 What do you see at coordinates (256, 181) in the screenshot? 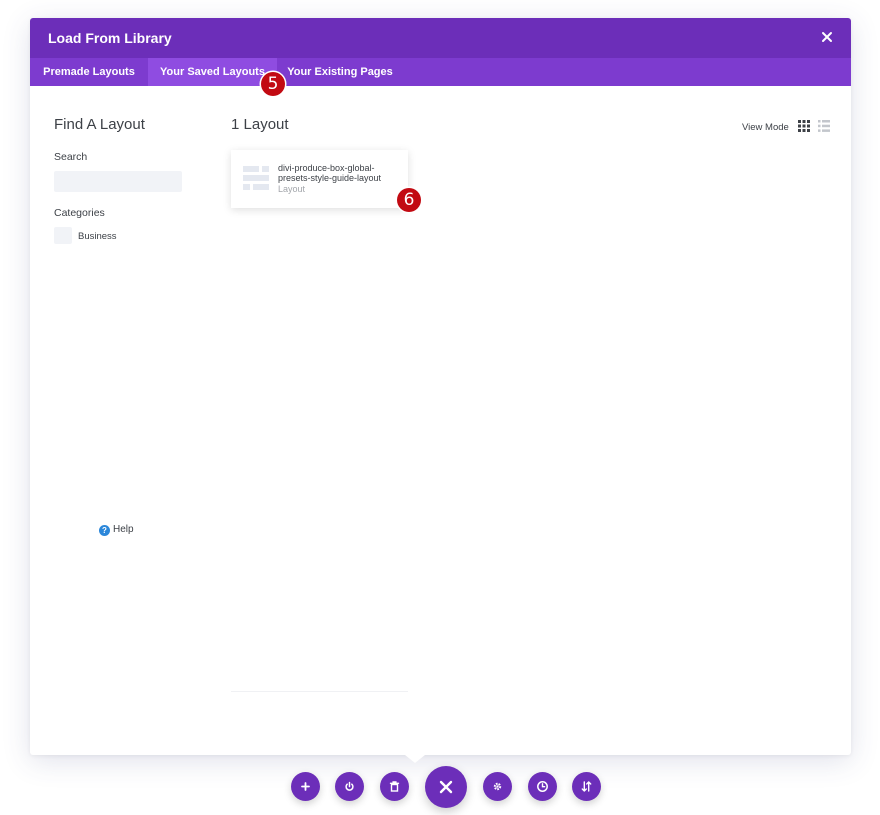
I see `layout-thumbnail-icon` at bounding box center [256, 181].